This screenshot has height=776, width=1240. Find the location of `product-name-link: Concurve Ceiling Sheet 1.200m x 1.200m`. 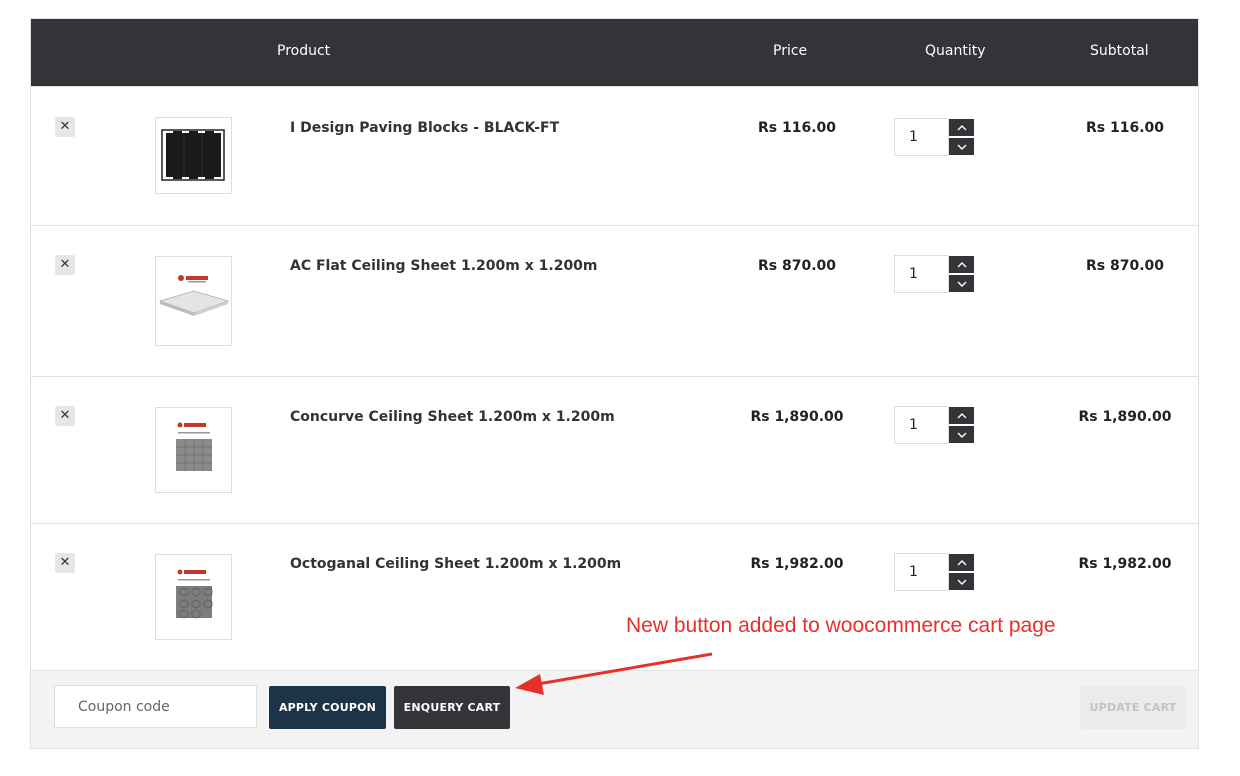

product-name-link: Concurve Ceiling Sheet 1.200m x 1.200m is located at coordinates (452, 417).